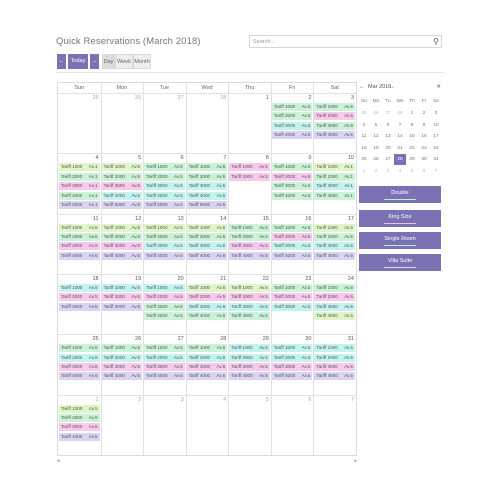  What do you see at coordinates (379, 87) in the screenshot?
I see `mini-month-label: Mar 2018` at bounding box center [379, 87].